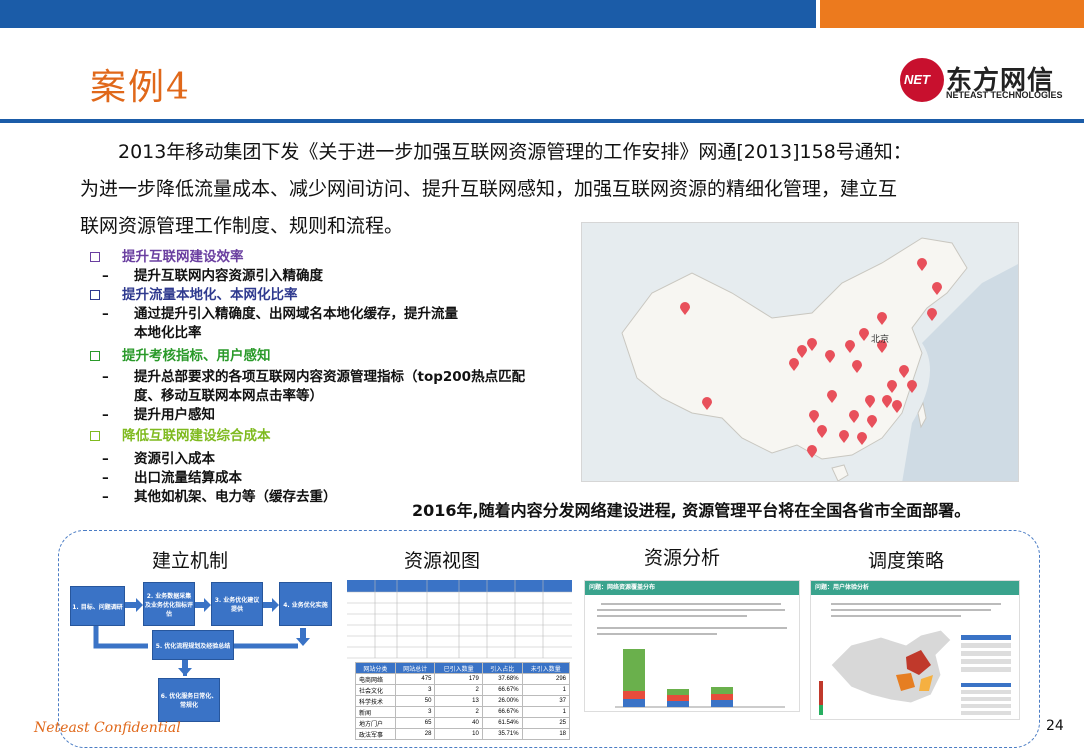  I want to click on confidential-watermark: Neteast Confidential, so click(107, 728).